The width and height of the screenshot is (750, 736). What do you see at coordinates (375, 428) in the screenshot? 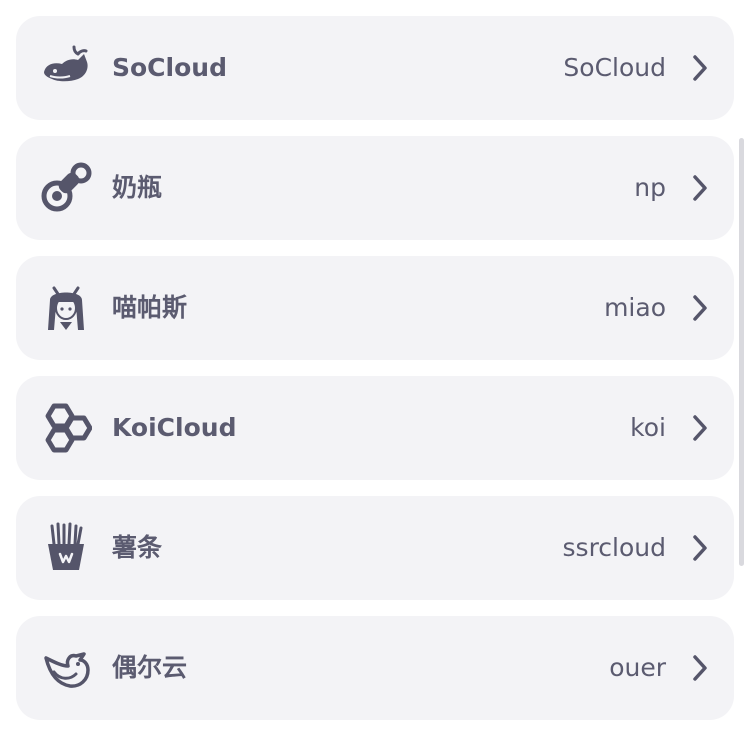
I see `provider-row-koi: KoiCloud koi` at bounding box center [375, 428].